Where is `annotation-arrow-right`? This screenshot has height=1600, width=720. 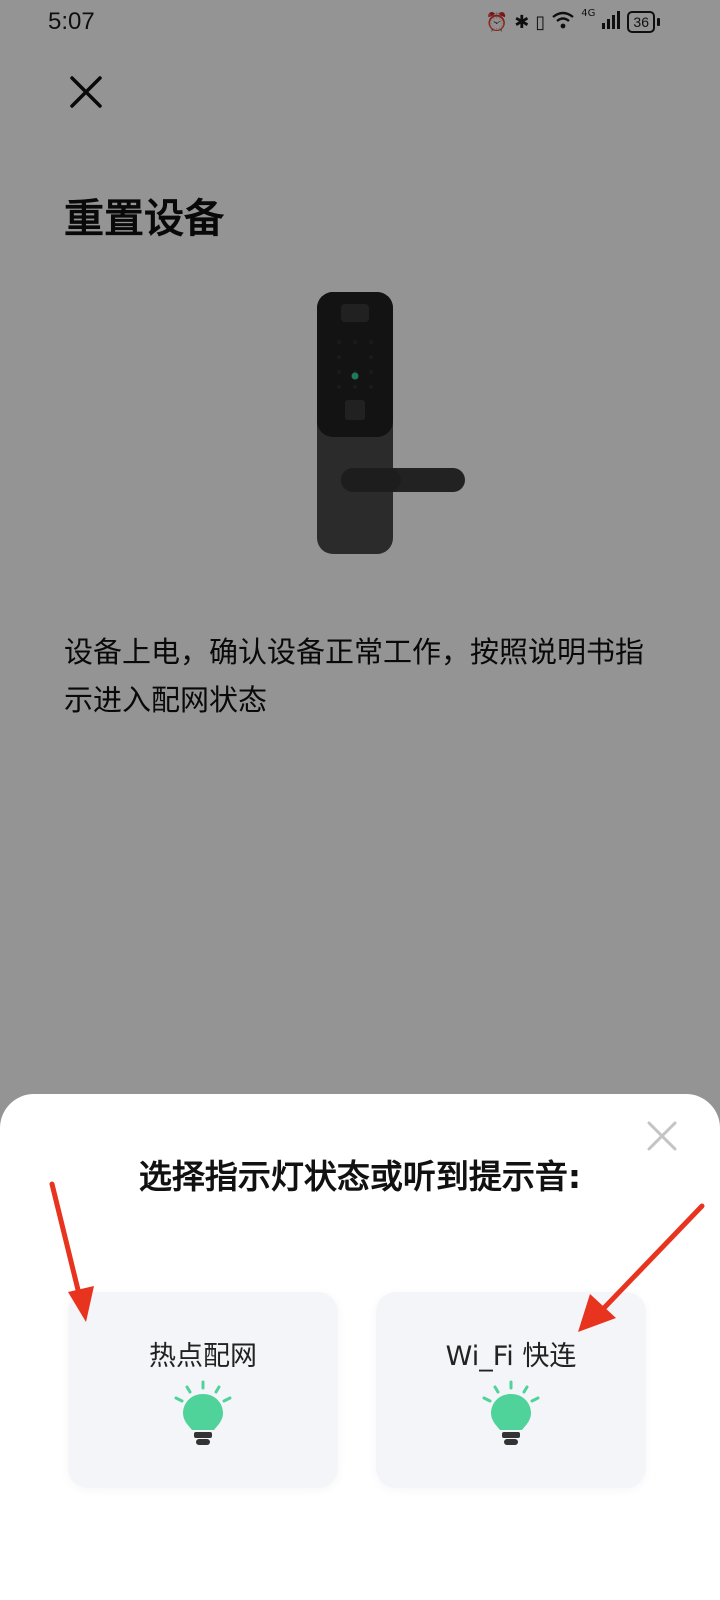 annotation-arrow-right is located at coordinates (641, 1267).